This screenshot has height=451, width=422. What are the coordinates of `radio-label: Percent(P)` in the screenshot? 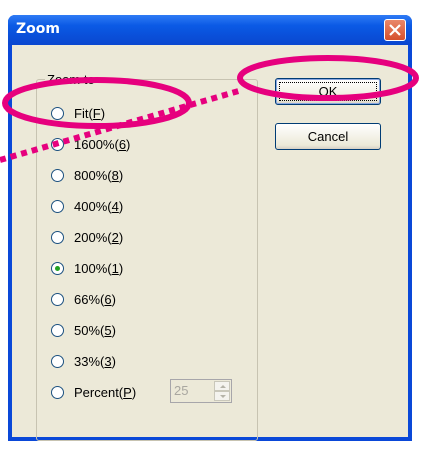 It's located at (105, 392).